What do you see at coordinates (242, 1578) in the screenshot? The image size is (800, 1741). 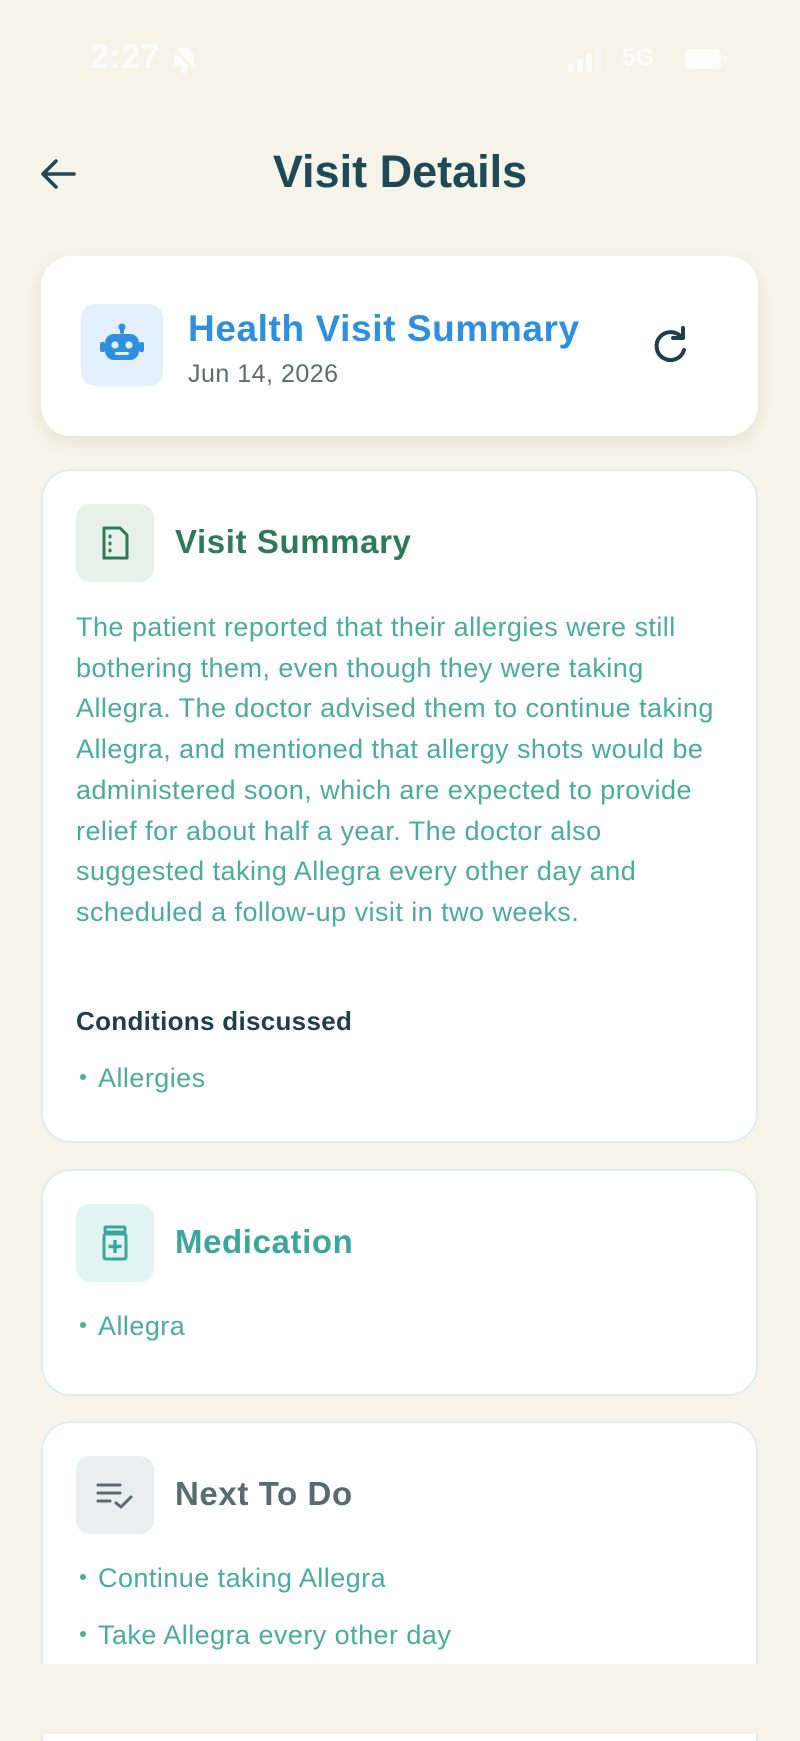 I see `todo-item-label: Continue taking Allegra` at bounding box center [242, 1578].